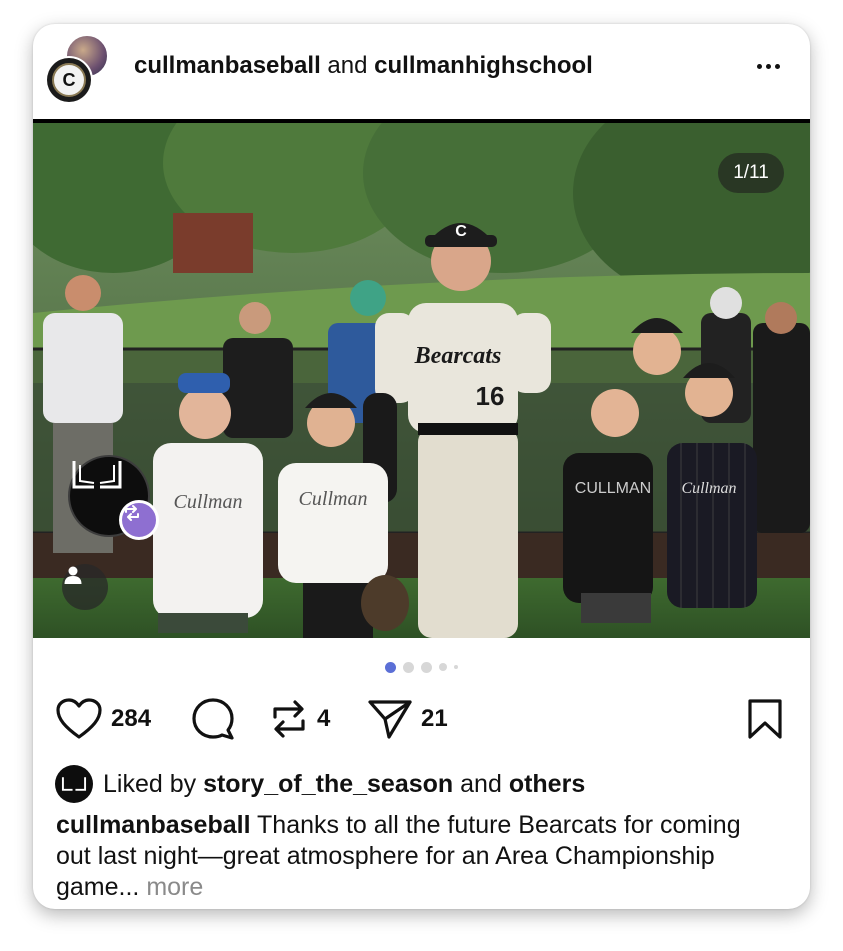  I want to click on liked-by-joiner: and, so click(481, 783).